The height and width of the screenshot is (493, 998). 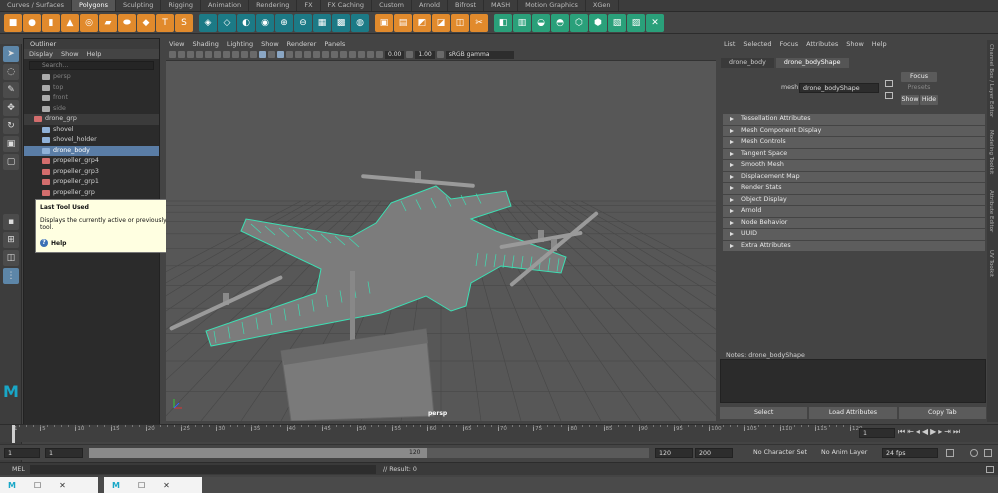 I want to click on resolution-gate-icon, so click(x=226, y=54).